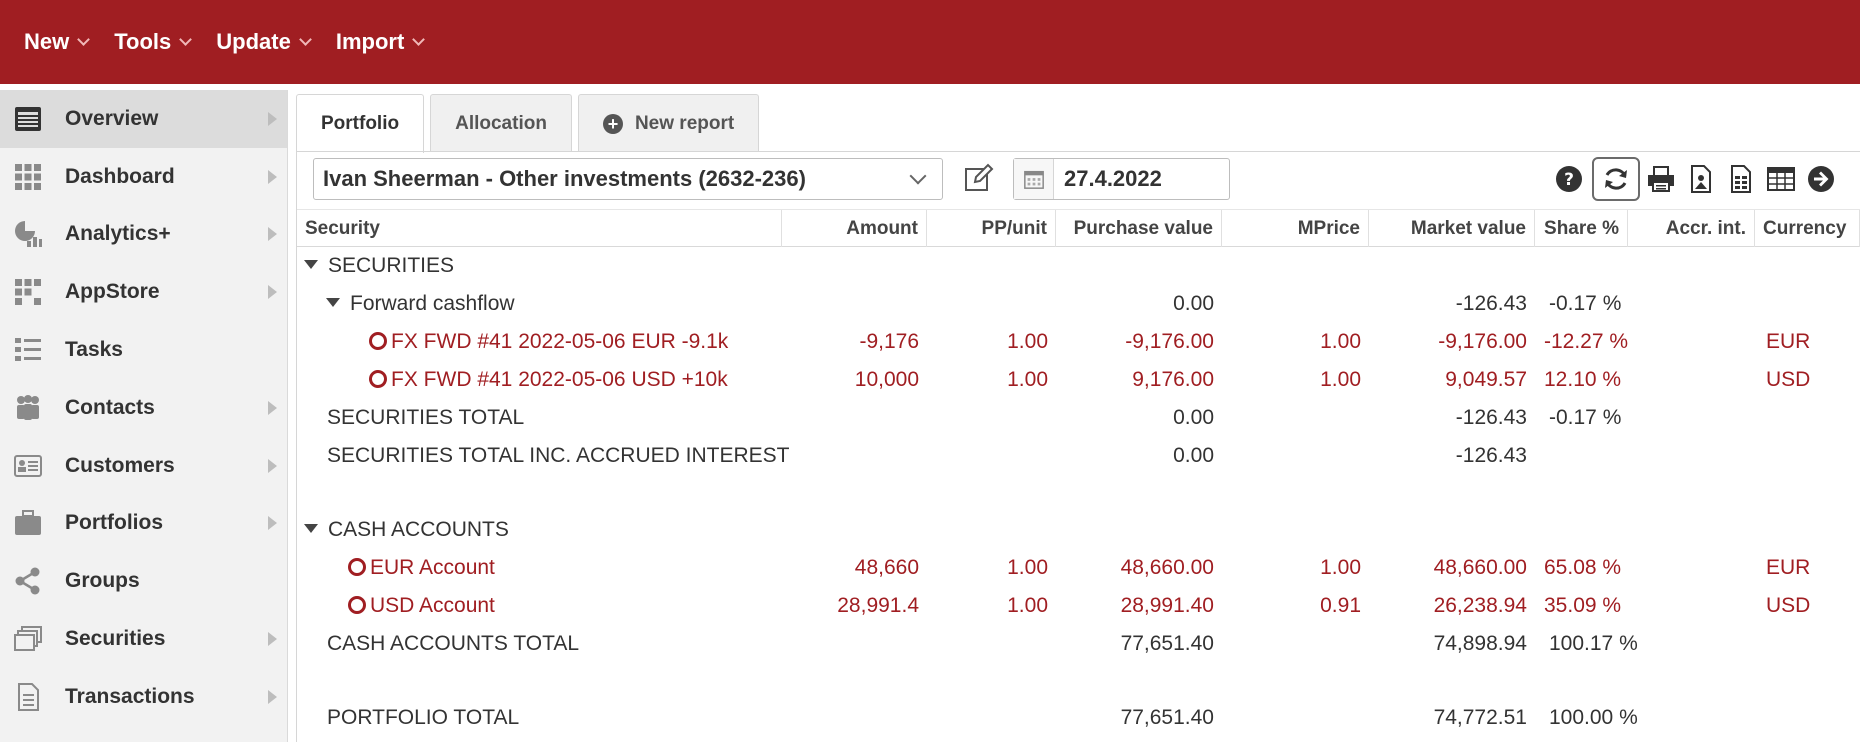 This screenshot has width=1860, height=742. What do you see at coordinates (1169, 341) in the screenshot?
I see `purchase-value-cell: -9,176.00` at bounding box center [1169, 341].